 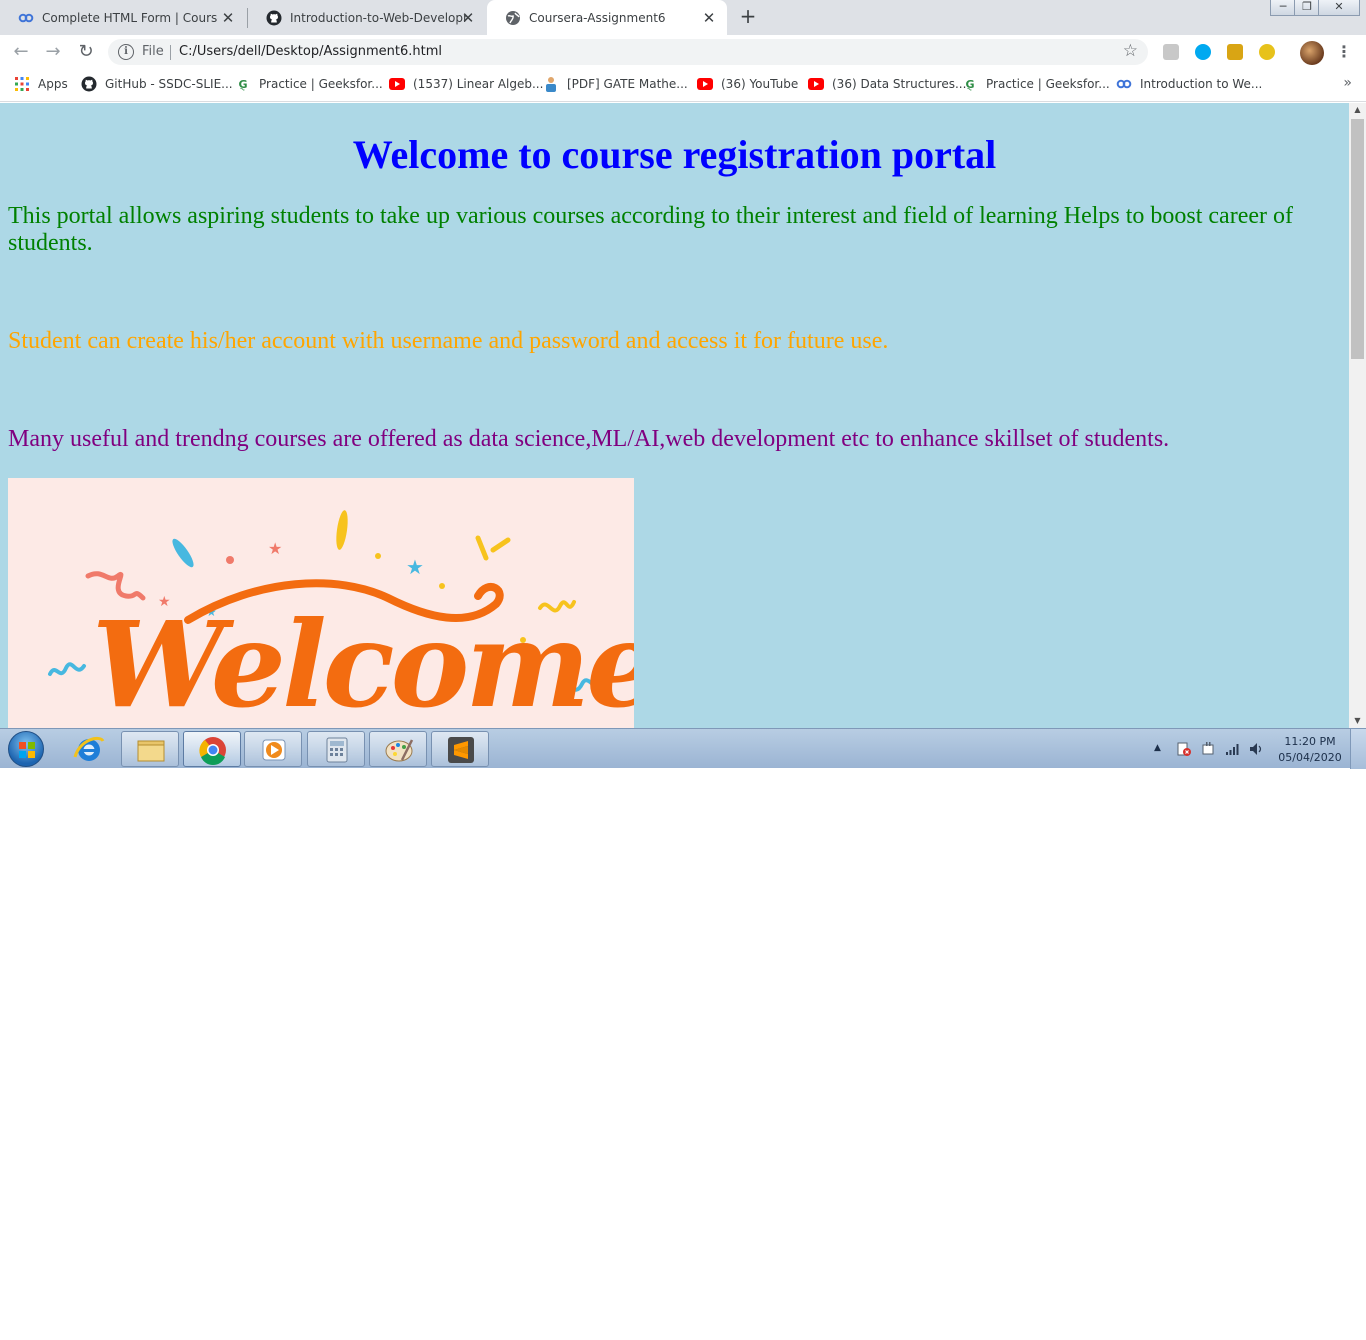 What do you see at coordinates (1235, 52) in the screenshot?
I see `pixel-extension-icon` at bounding box center [1235, 52].